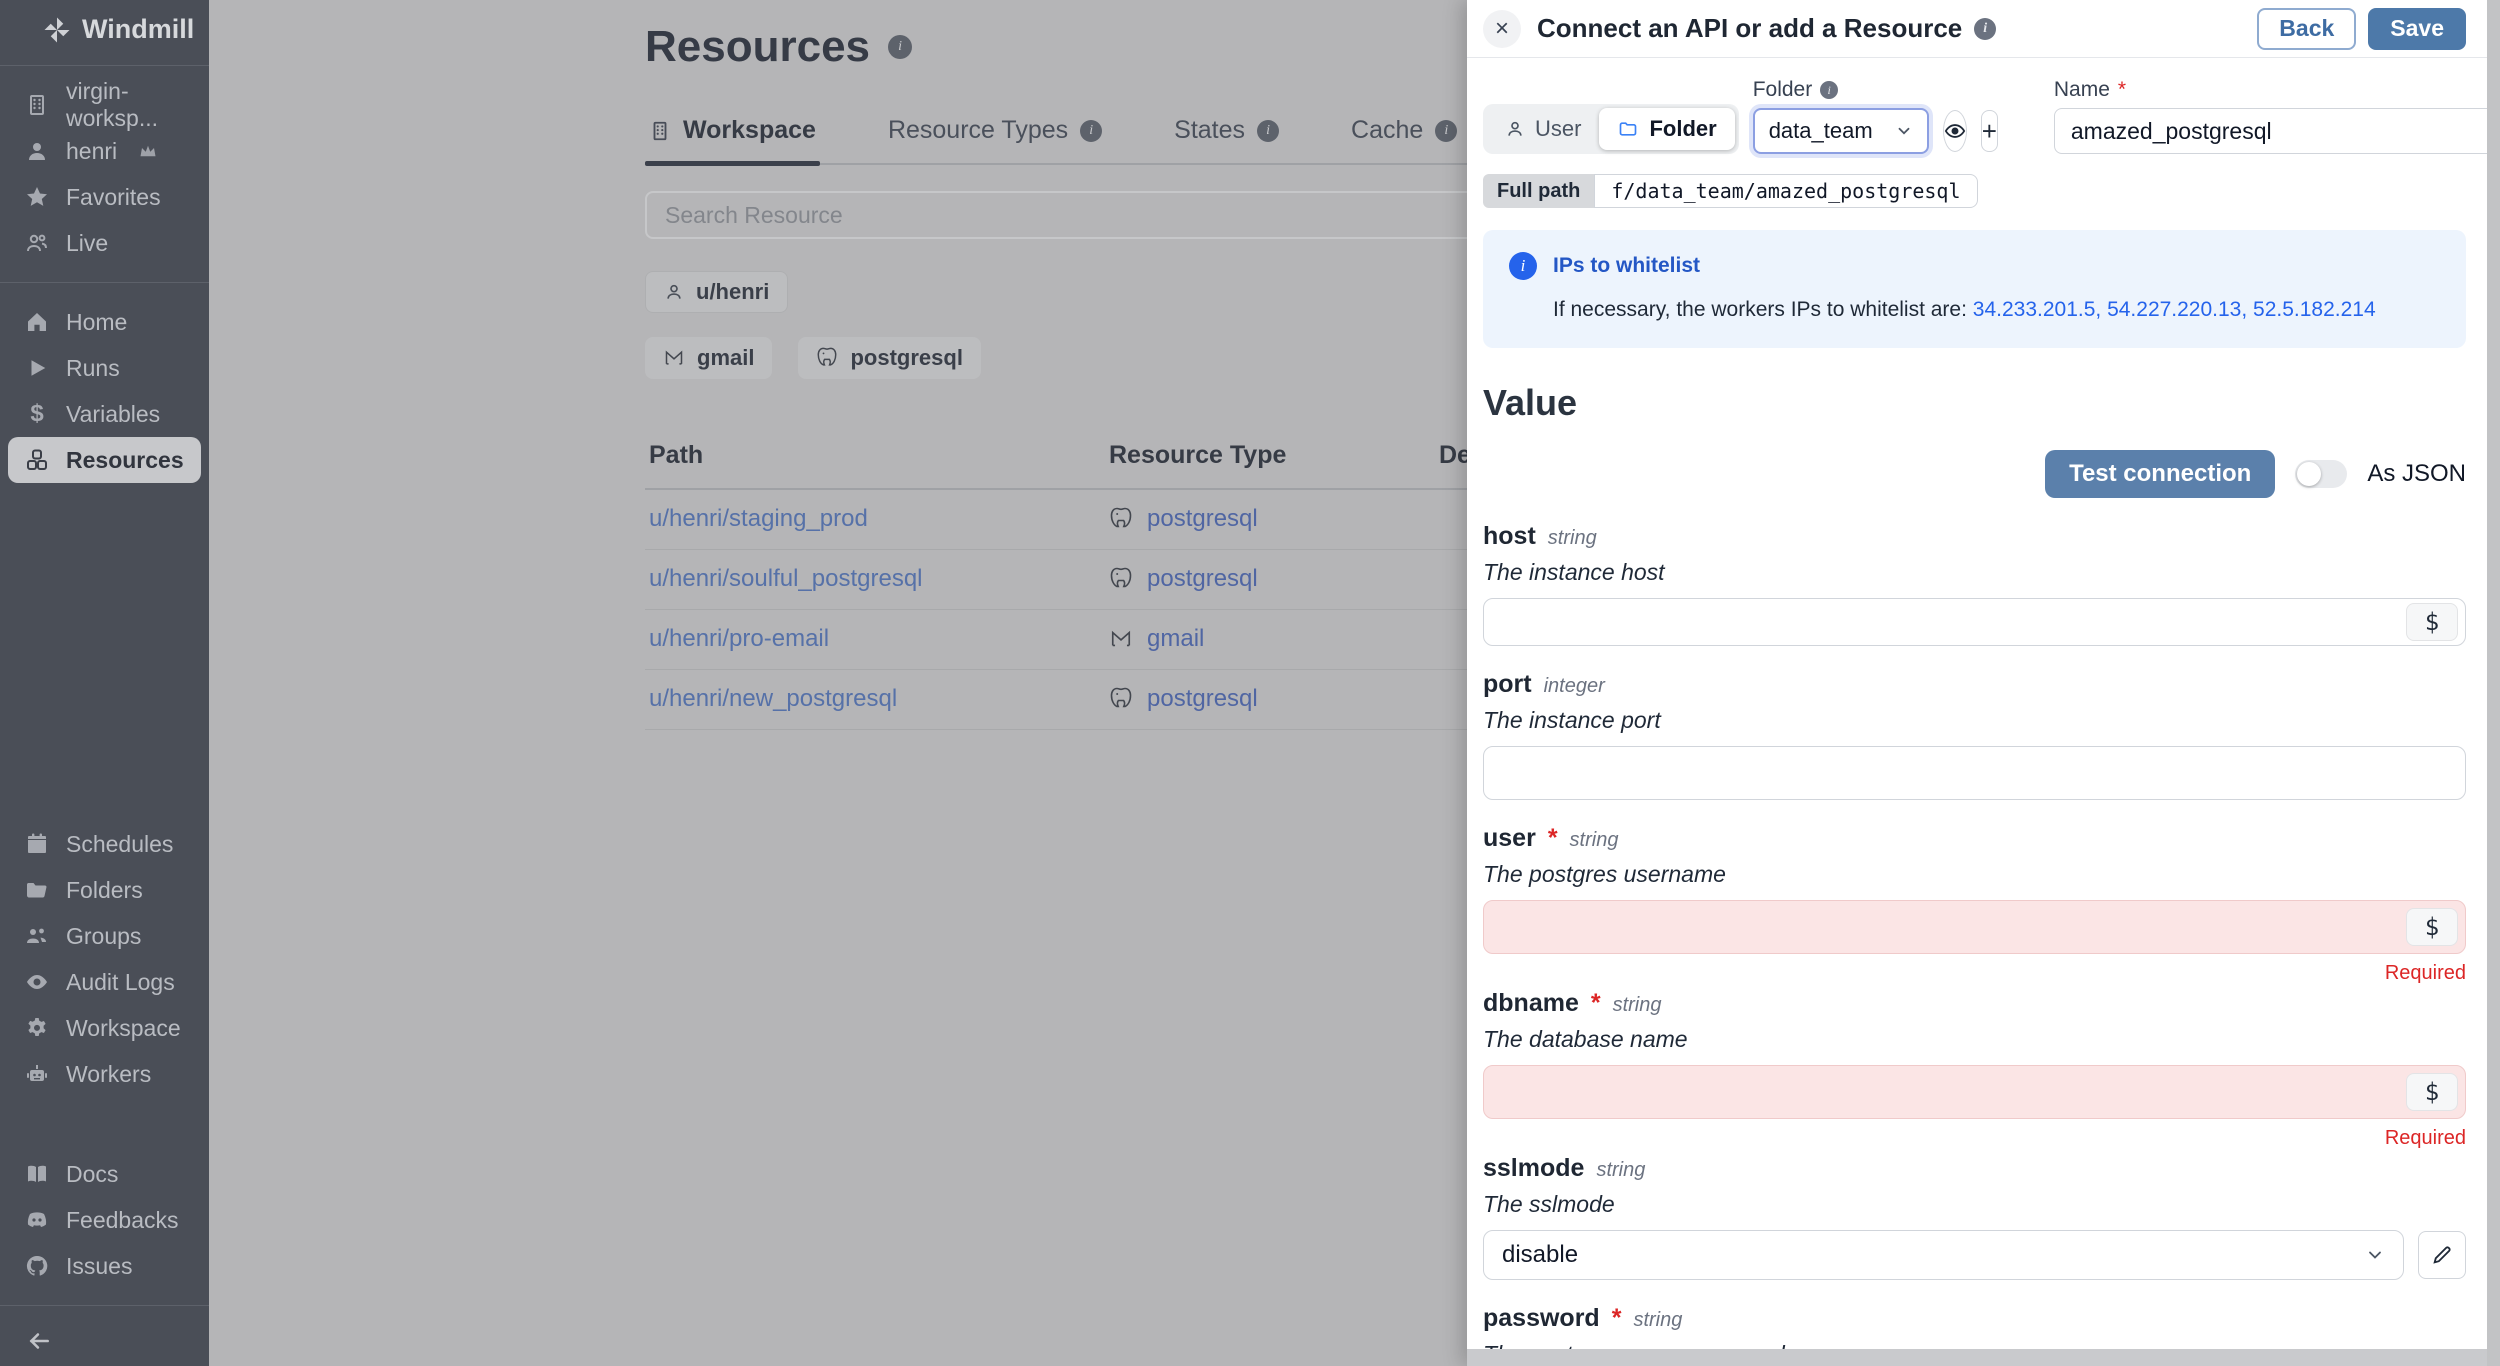 This screenshot has width=2500, height=1366. What do you see at coordinates (104, 982) in the screenshot?
I see `sidebar-item-audit-logs: Audit Logs` at bounding box center [104, 982].